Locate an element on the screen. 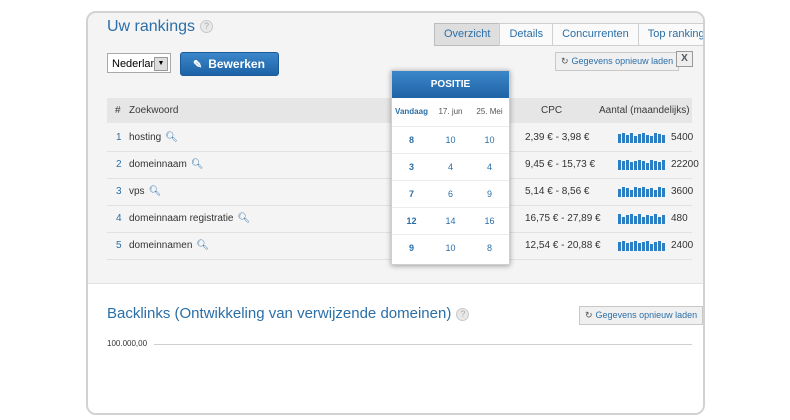 The height and width of the screenshot is (420, 790). tab-top-rankings: Top rankings is located at coordinates (670, 34).